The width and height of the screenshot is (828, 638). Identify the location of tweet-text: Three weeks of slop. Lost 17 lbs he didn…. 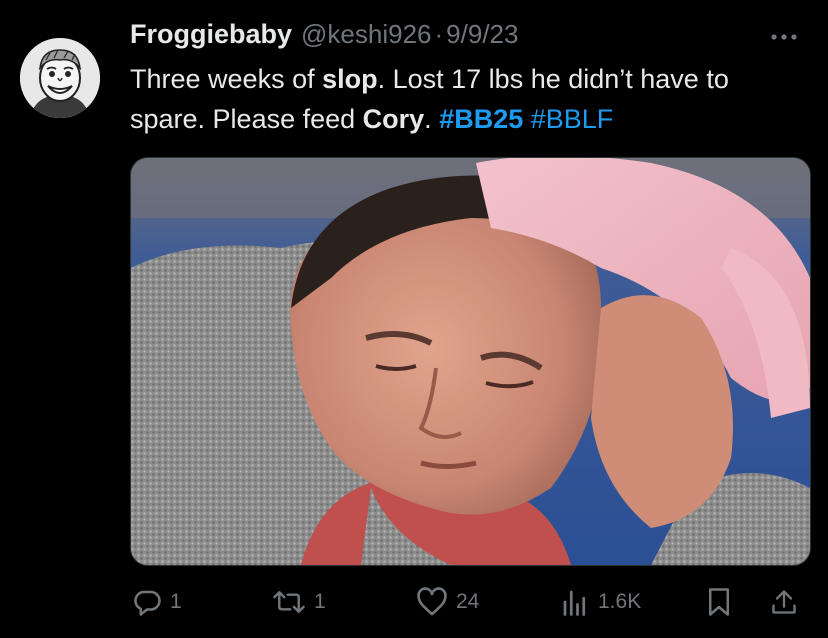
(470, 99).